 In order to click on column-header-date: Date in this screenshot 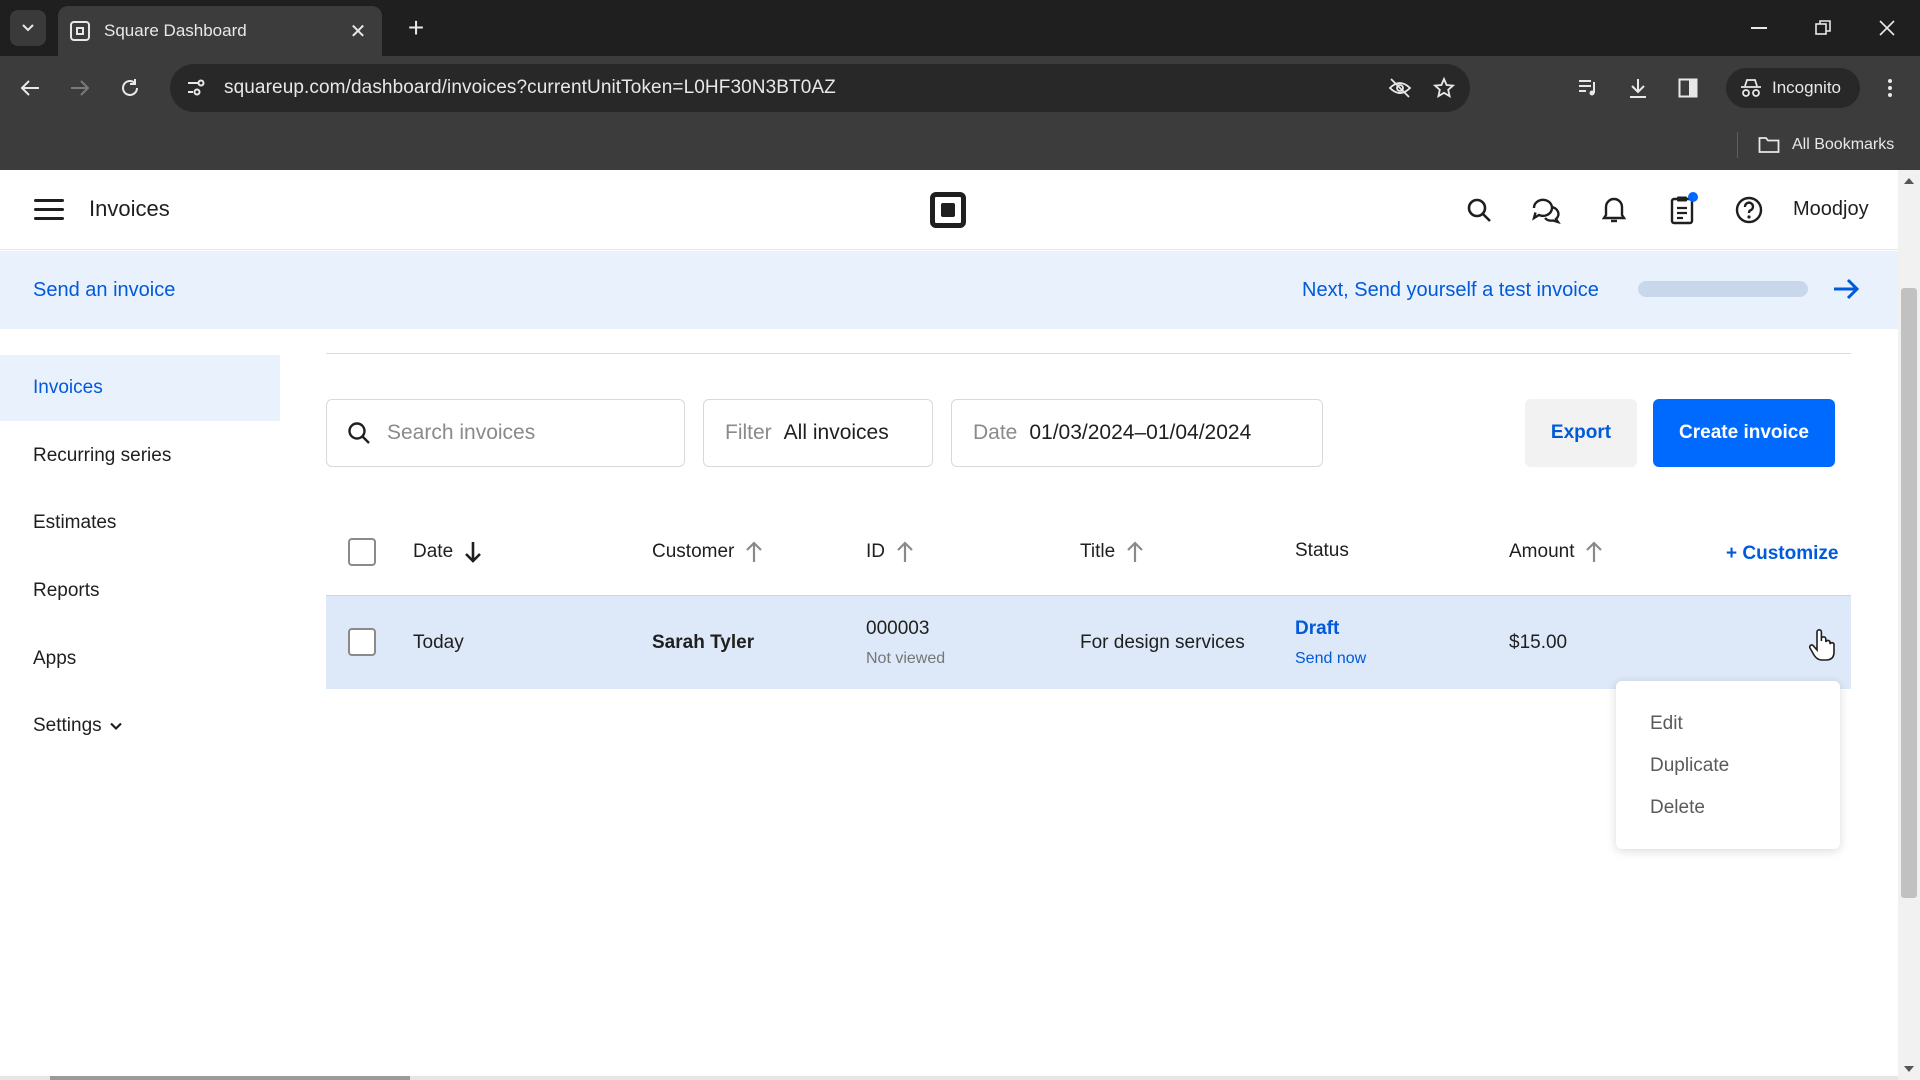, I will do `click(448, 552)`.